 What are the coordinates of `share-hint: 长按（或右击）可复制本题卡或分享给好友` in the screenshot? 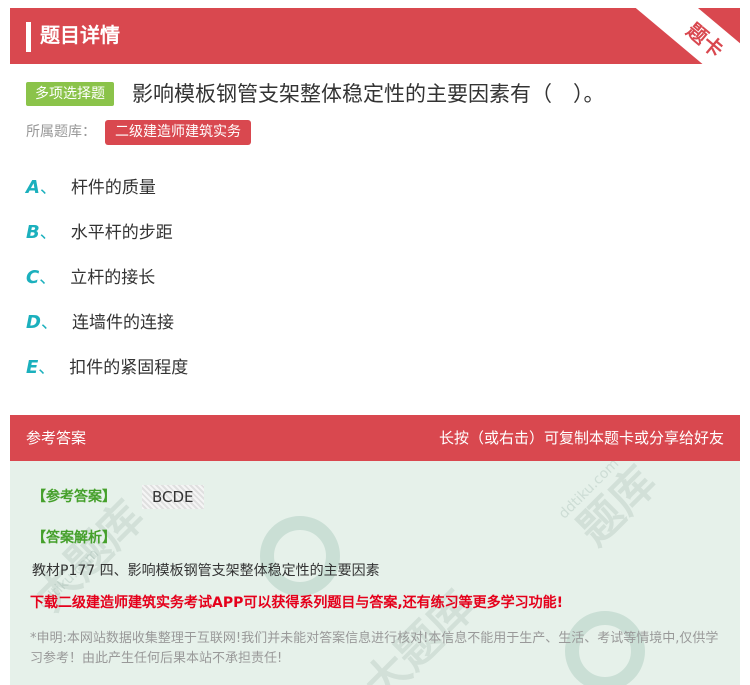 It's located at (581, 438).